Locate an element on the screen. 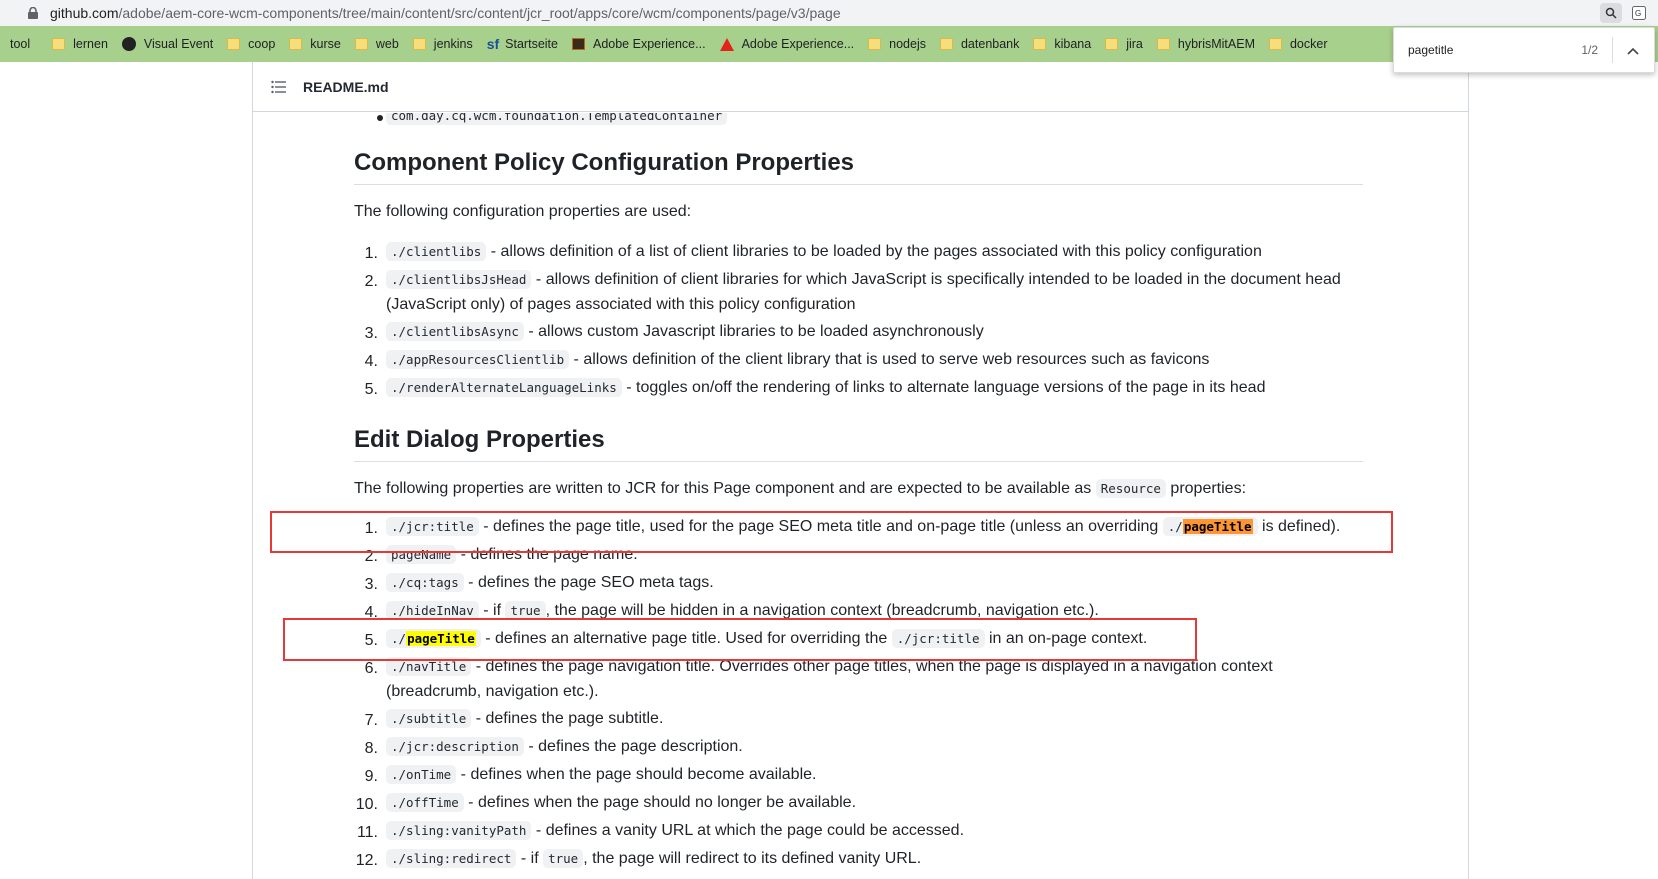 The image size is (1658, 879). bookmark-label: tool is located at coordinates (20, 44).